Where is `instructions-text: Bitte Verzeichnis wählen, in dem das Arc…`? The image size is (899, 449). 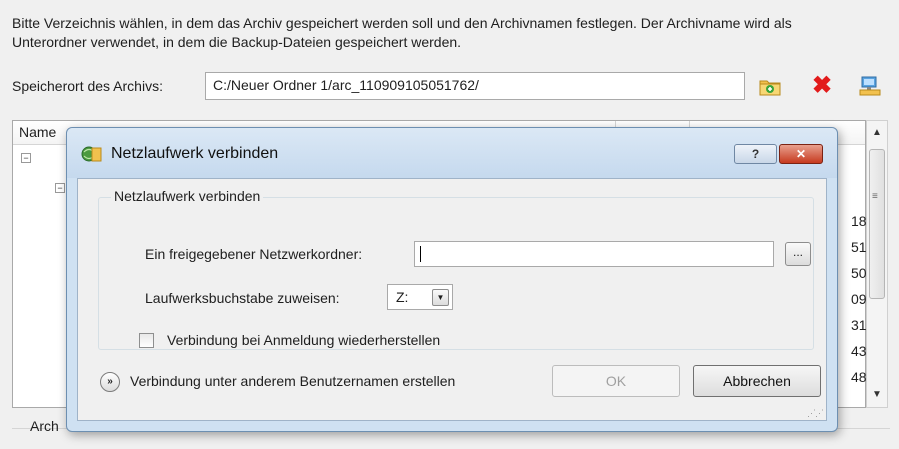
instructions-text: Bitte Verzeichnis wählen, in dem das Arc… is located at coordinates (402, 32).